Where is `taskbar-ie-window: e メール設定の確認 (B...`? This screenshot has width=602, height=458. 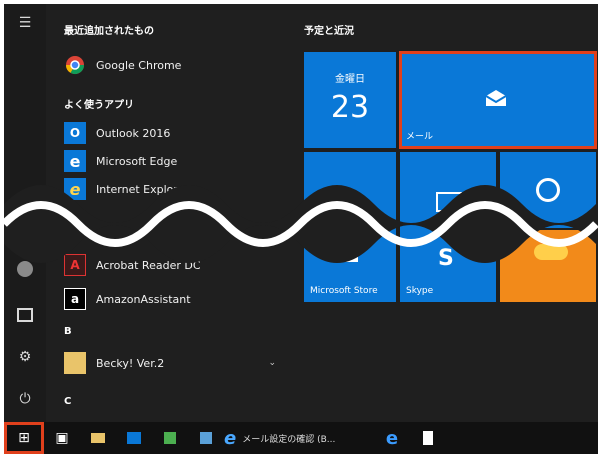 taskbar-ie-window: e メール設定の確認 (B... is located at coordinates (299, 438).